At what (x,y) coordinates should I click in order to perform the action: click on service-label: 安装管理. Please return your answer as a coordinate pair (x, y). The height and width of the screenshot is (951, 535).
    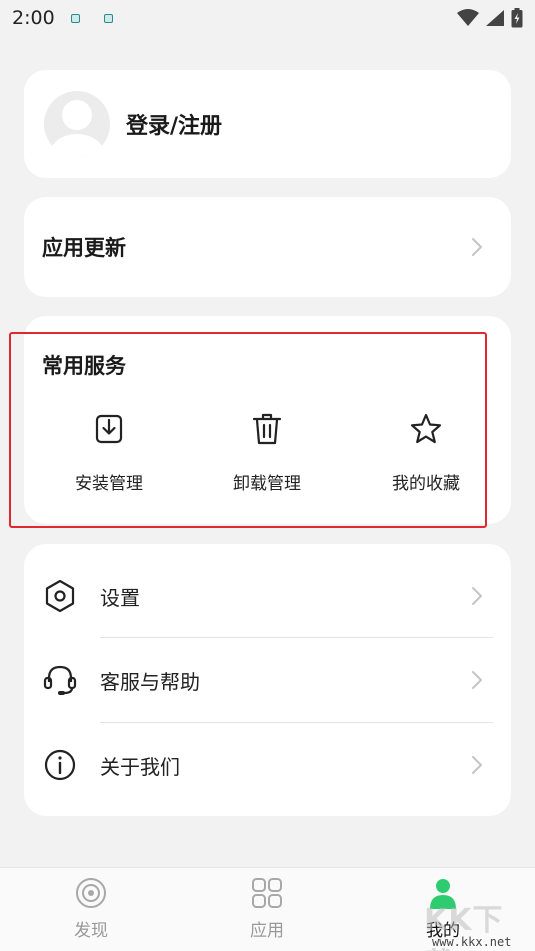
    Looking at the image, I should click on (109, 484).